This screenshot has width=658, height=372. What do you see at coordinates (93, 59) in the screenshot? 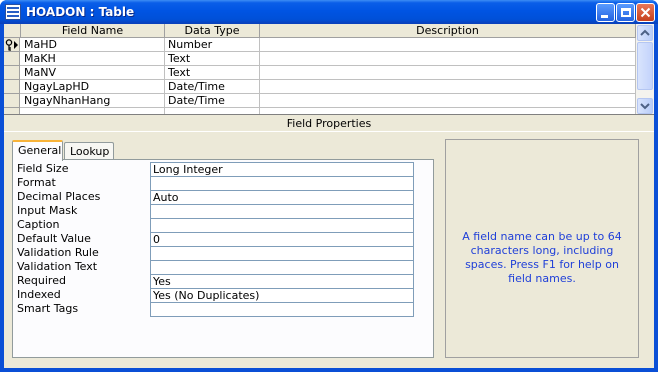
I see `field-name-cell: MaKH` at bounding box center [93, 59].